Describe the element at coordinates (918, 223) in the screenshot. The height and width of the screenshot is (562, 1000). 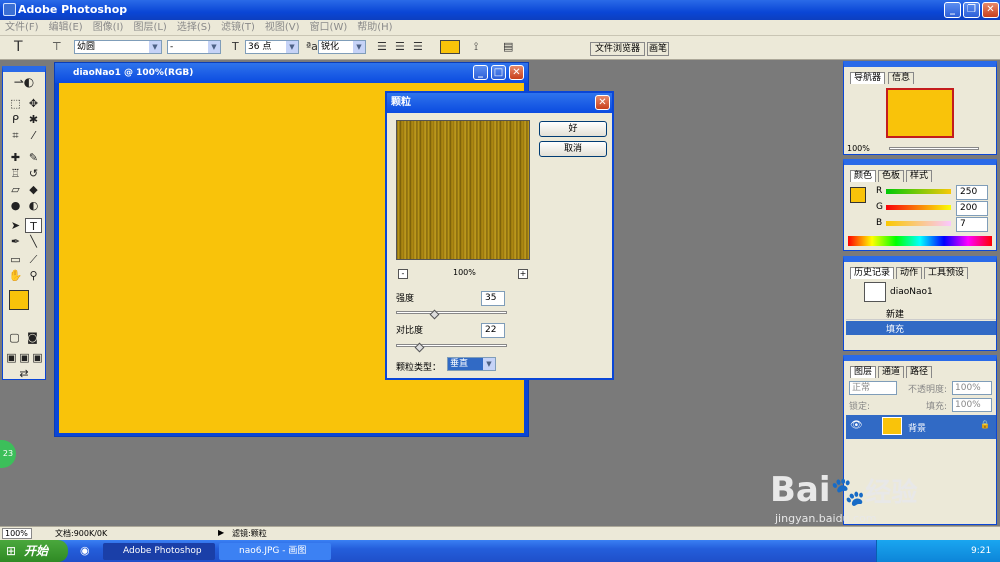
I see `b-slider` at that location.